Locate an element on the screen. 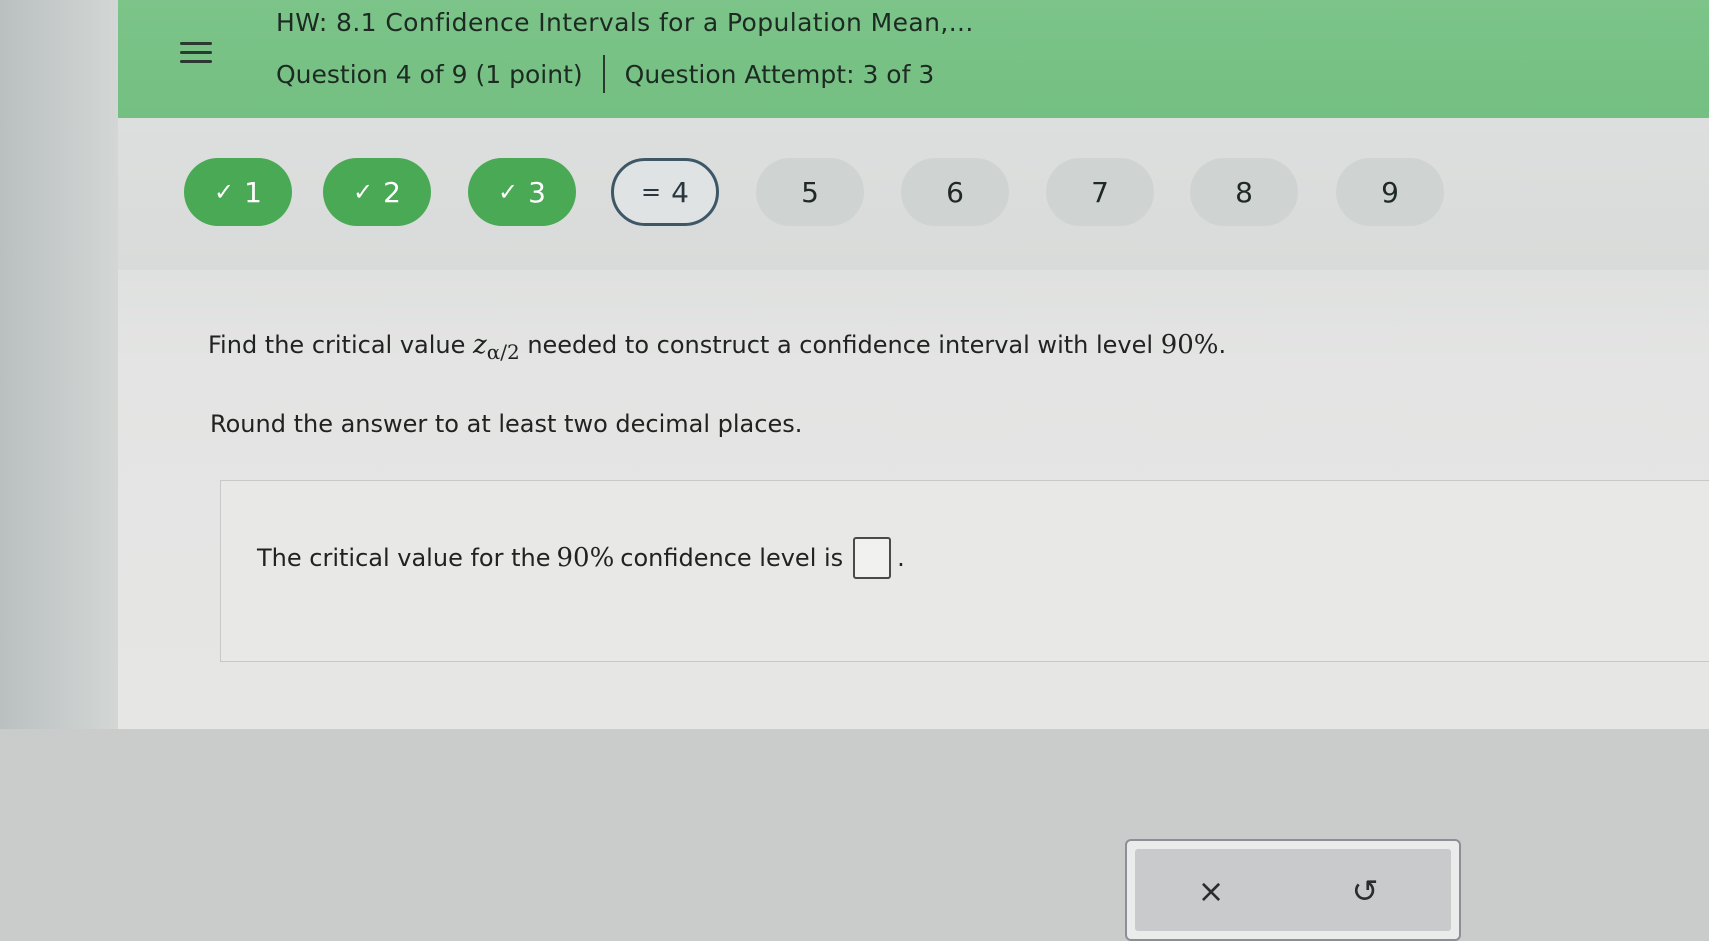  confidence-level: 90% is located at coordinates (1189, 345).